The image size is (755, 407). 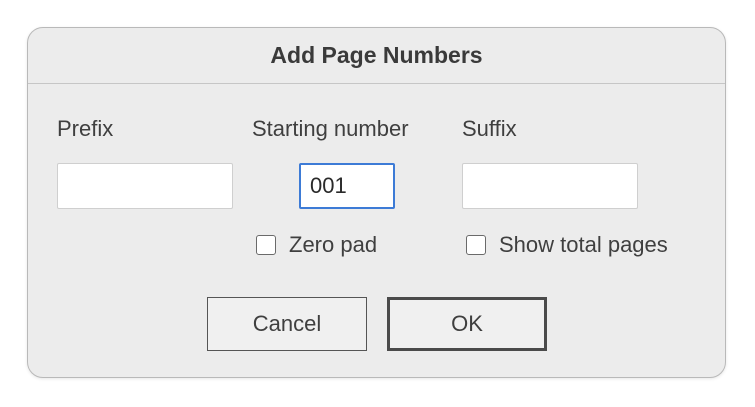 What do you see at coordinates (266, 245) in the screenshot?
I see `zero-pad-checkbox-box` at bounding box center [266, 245].